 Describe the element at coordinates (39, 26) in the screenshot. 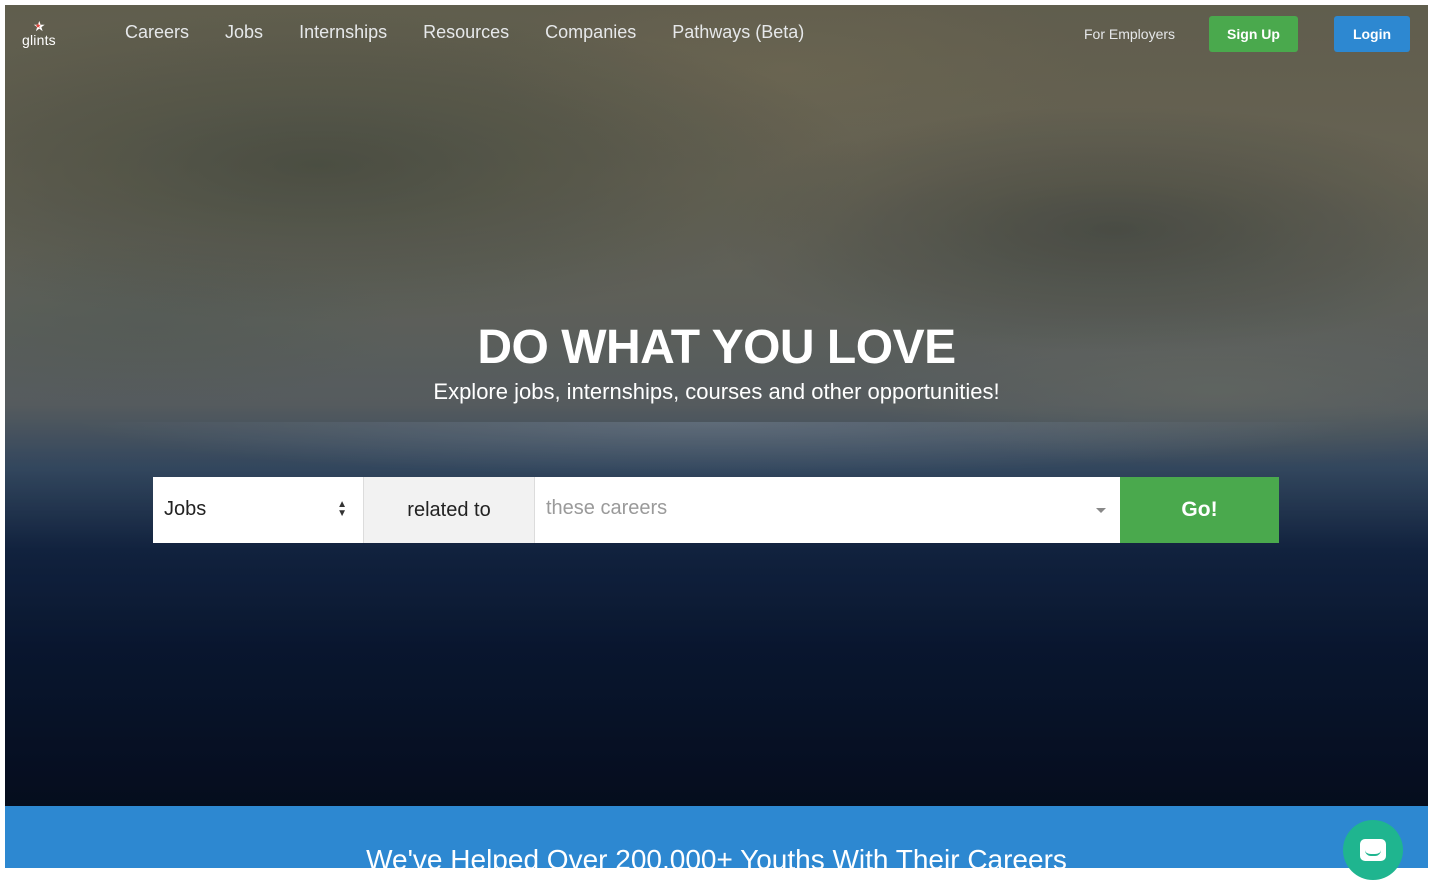

I see `star-icon: ★ ★` at that location.